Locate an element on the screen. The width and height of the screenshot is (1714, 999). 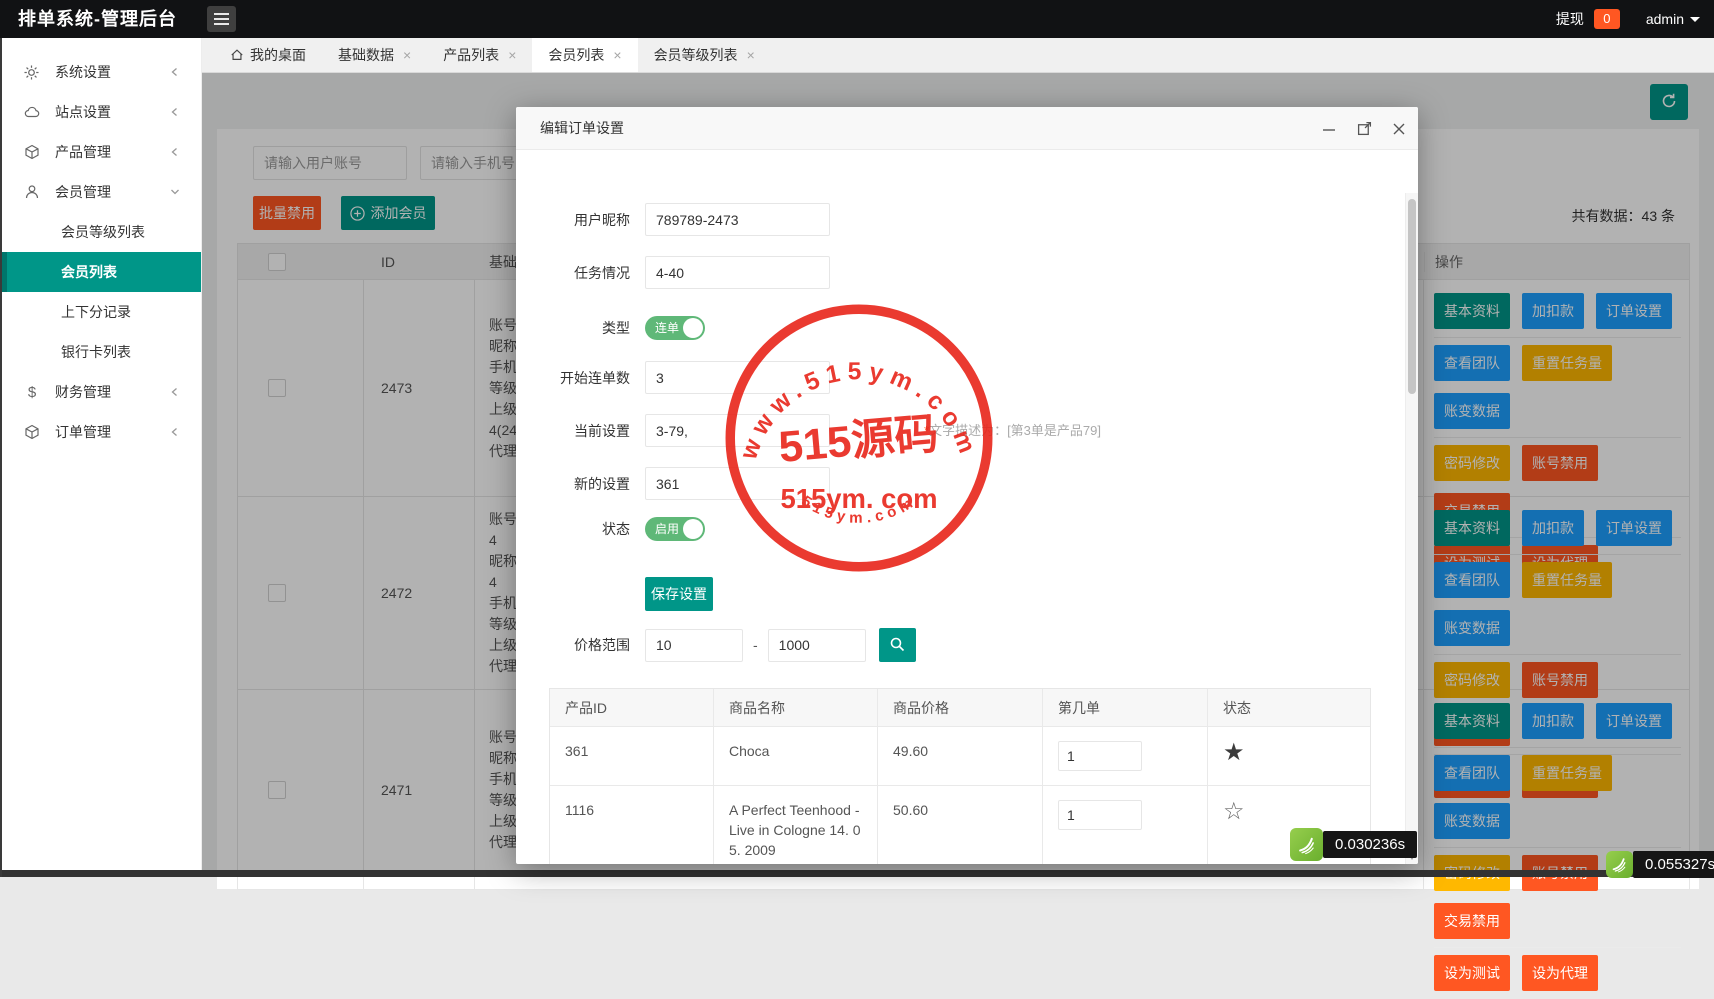
tab-list: 我的桌面 基础数据 × 产品列表 × 会员列表 × 会员等级列表 × is located at coordinates (492, 55).